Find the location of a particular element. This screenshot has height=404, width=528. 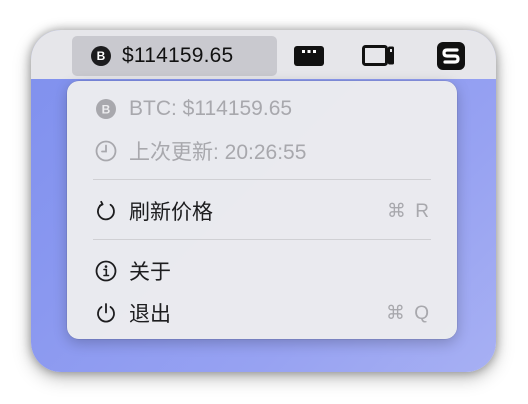

quit-shortcut: ⌘ Q is located at coordinates (408, 313).